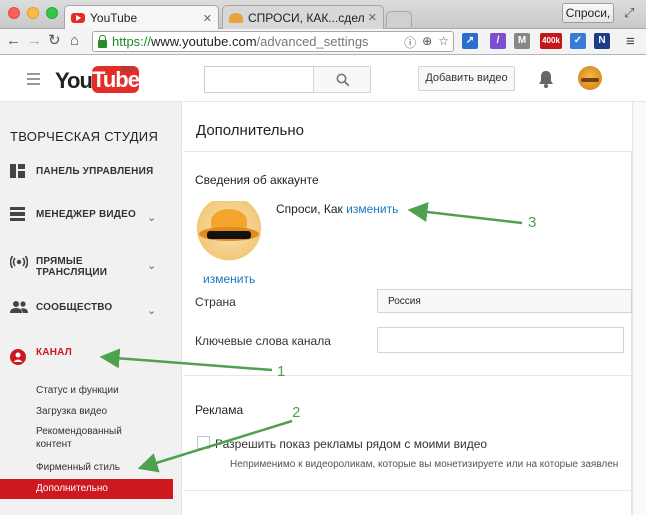  What do you see at coordinates (551, 41) in the screenshot?
I see `counter-ext-icon: 400k` at bounding box center [551, 41].